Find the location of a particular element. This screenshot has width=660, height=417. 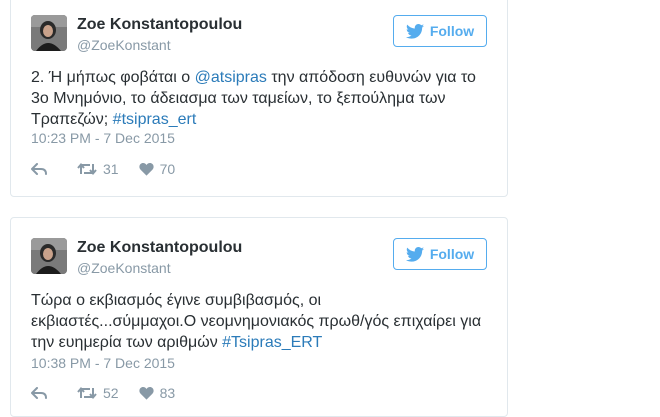

tweet-actions: 31 70 is located at coordinates (113, 169).